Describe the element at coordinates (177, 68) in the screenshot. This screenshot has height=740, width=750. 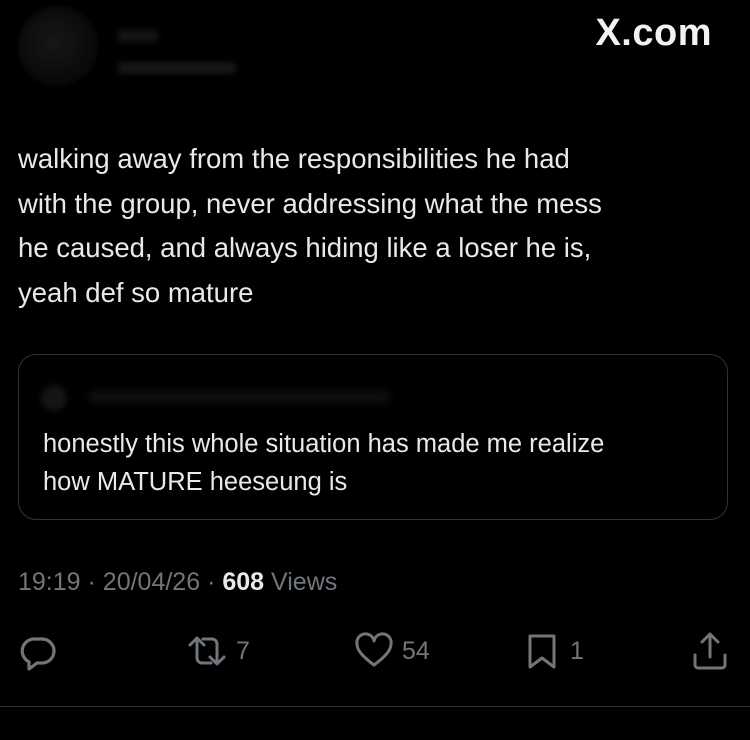
I see `author-handle-redacted` at that location.